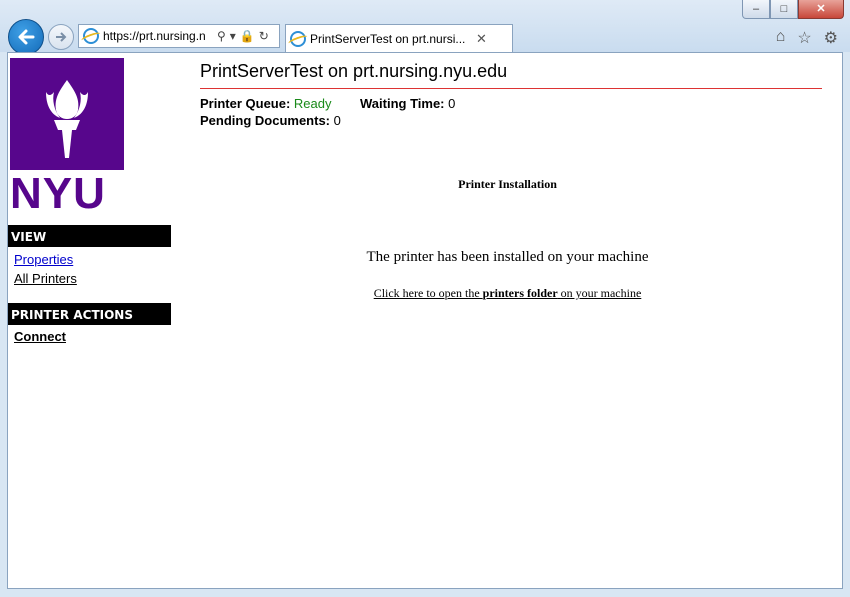  I want to click on back-arrow-icon, so click(26, 37).